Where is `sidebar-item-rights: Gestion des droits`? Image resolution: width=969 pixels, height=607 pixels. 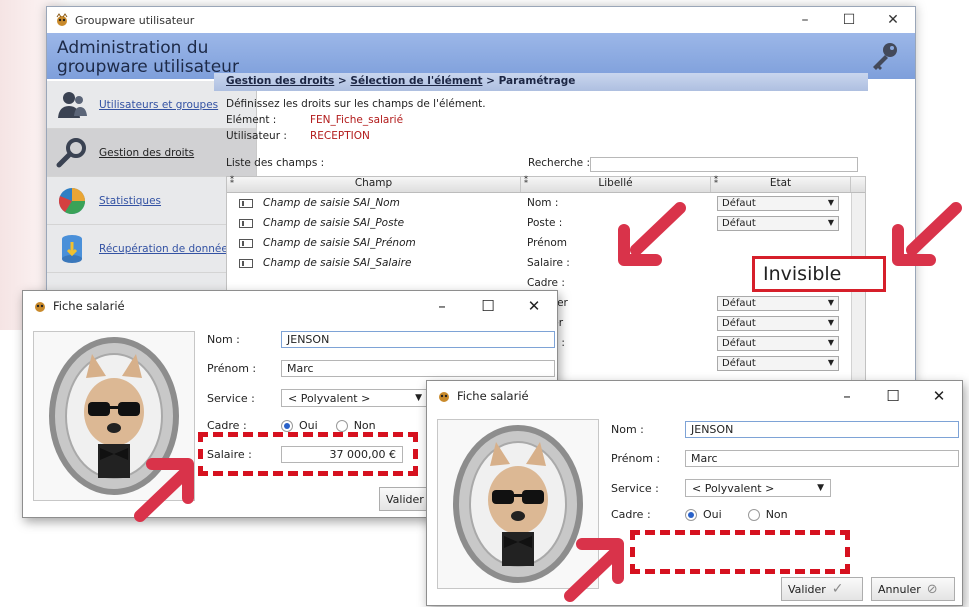 sidebar-item-rights: Gestion des droits is located at coordinates (151, 153).